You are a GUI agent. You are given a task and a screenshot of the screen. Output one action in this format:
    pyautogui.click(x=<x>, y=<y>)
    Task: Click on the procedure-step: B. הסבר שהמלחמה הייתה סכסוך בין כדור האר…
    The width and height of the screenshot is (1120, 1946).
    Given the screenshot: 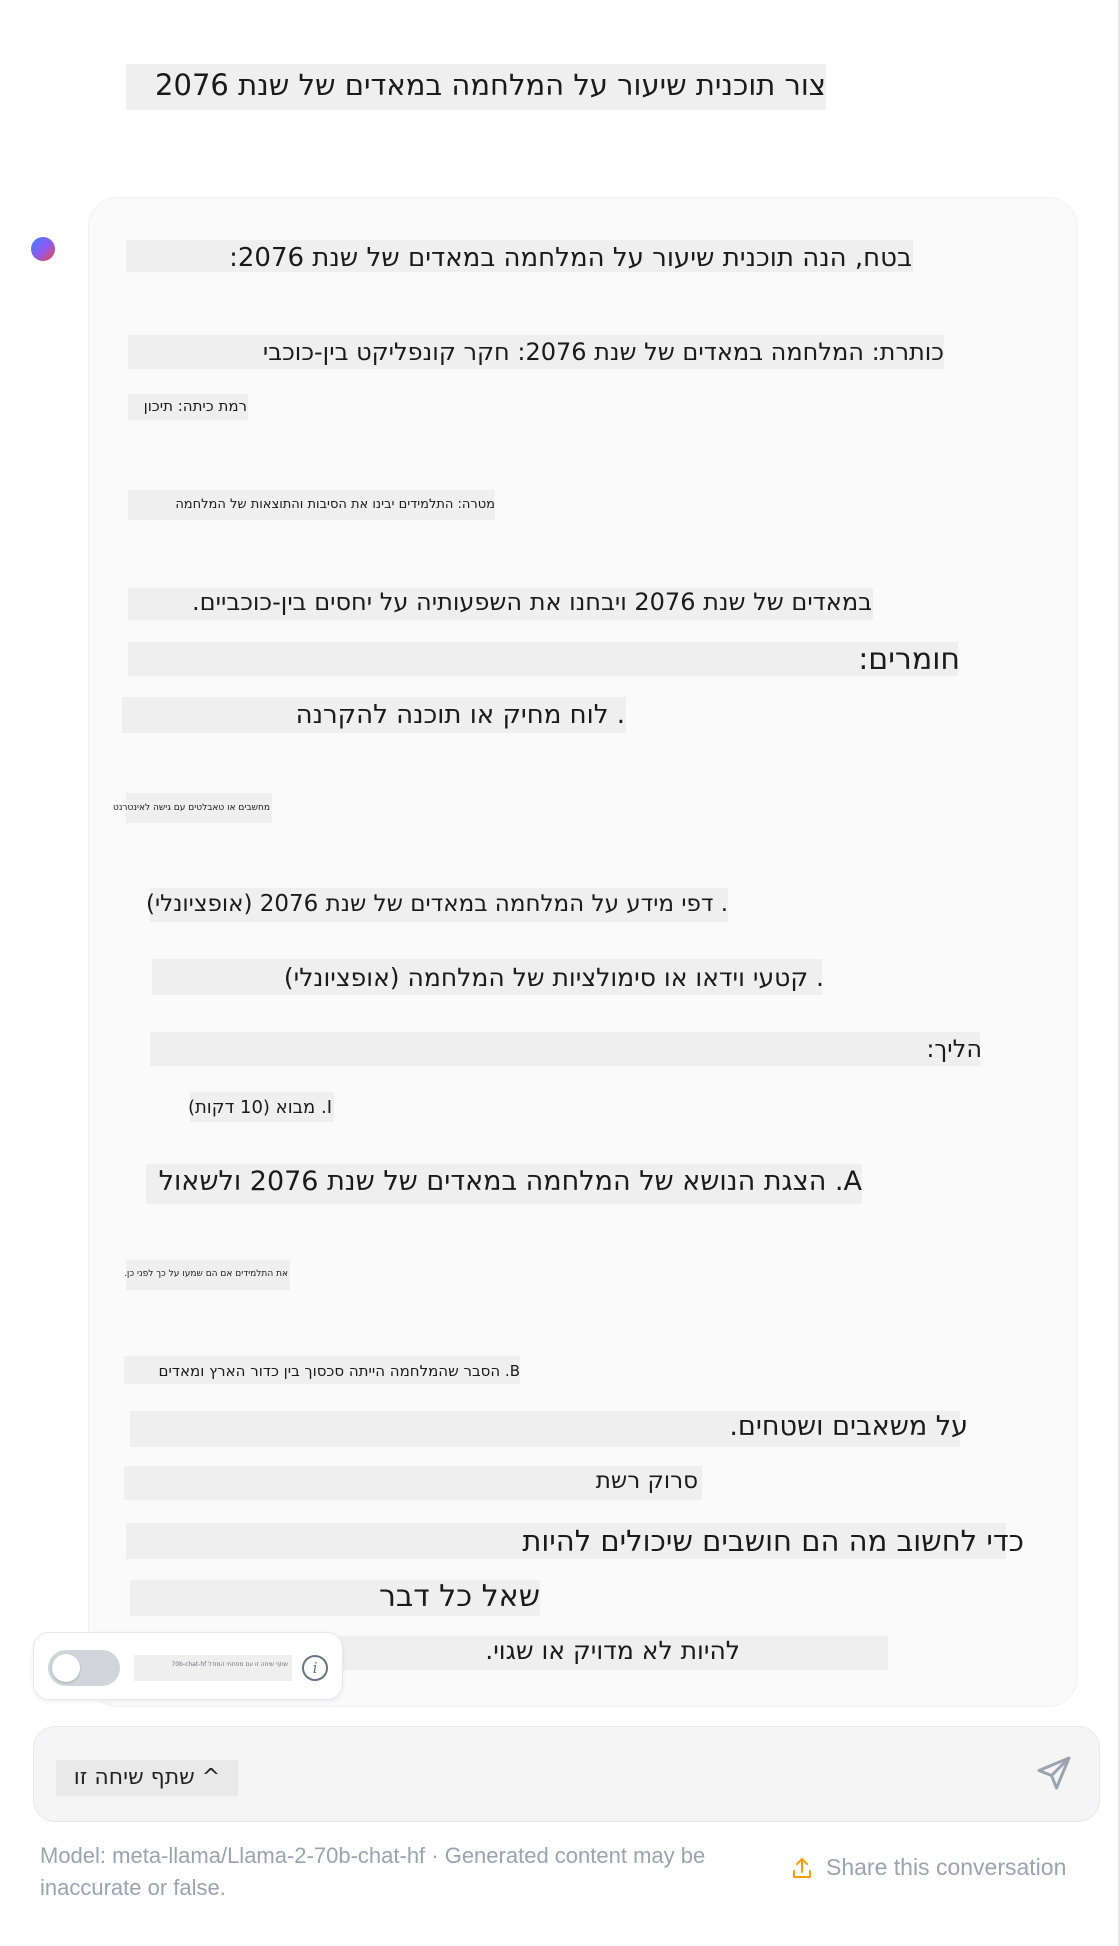 What is the action you would take?
    pyautogui.click(x=339, y=1371)
    